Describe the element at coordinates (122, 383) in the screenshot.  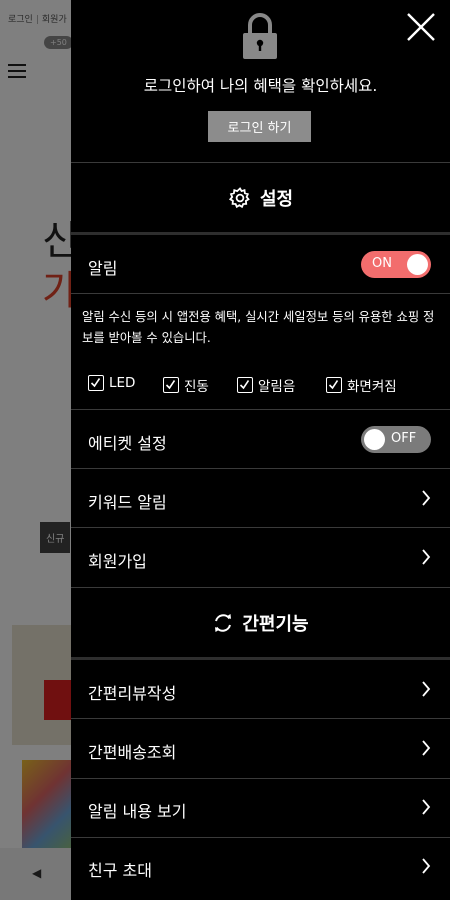
I see `checkbox-label: LED` at that location.